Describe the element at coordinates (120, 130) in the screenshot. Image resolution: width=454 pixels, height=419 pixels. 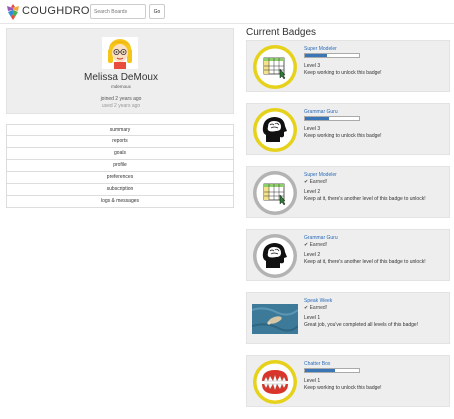
I see `menu-item-summary: summary` at that location.